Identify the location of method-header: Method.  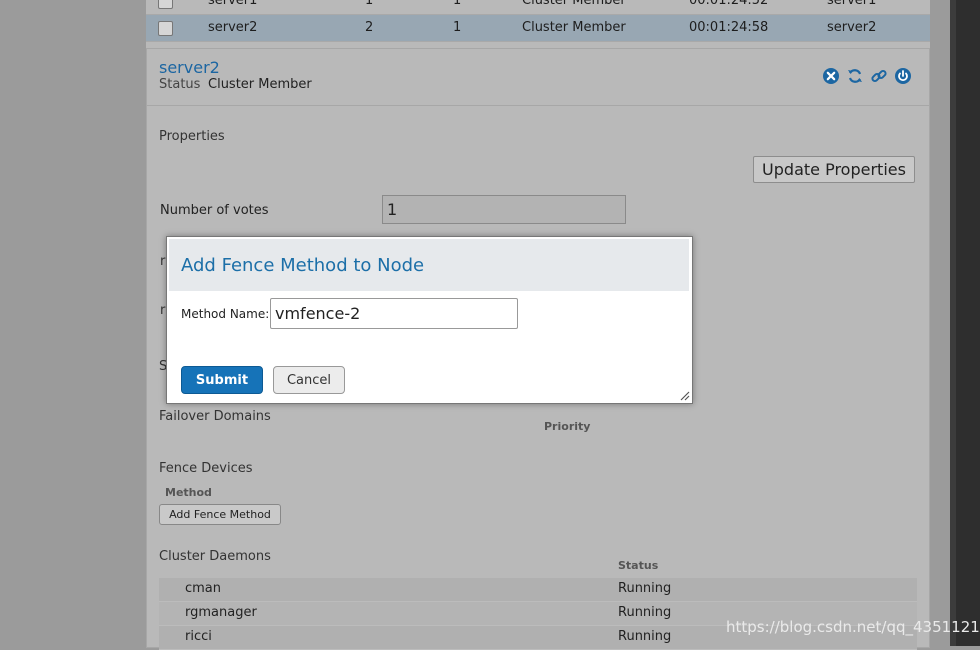
(188, 492).